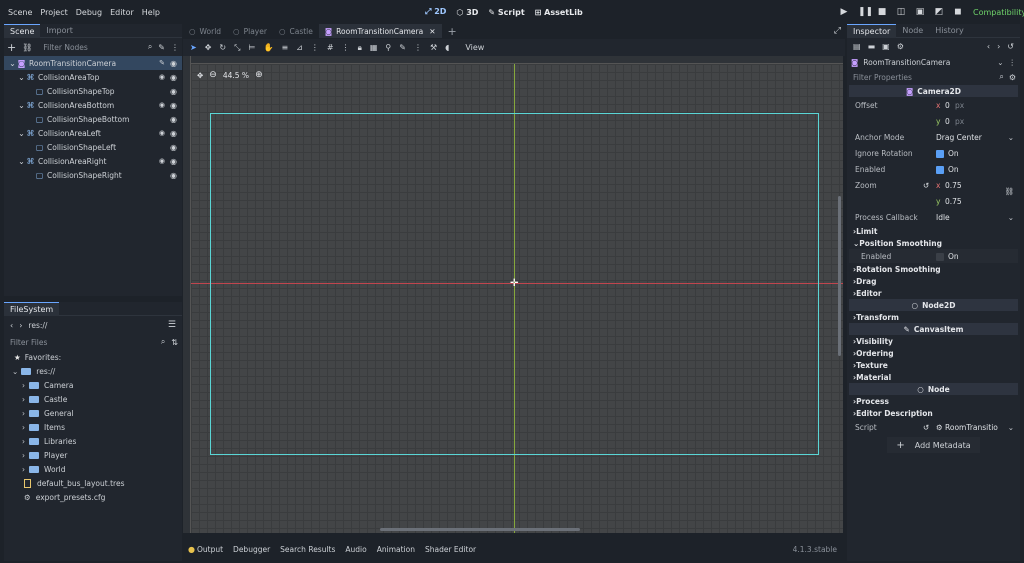 The height and width of the screenshot is (563, 1024). What do you see at coordinates (299, 47) in the screenshot?
I see `smart-snap-icon: ⊿` at bounding box center [299, 47].